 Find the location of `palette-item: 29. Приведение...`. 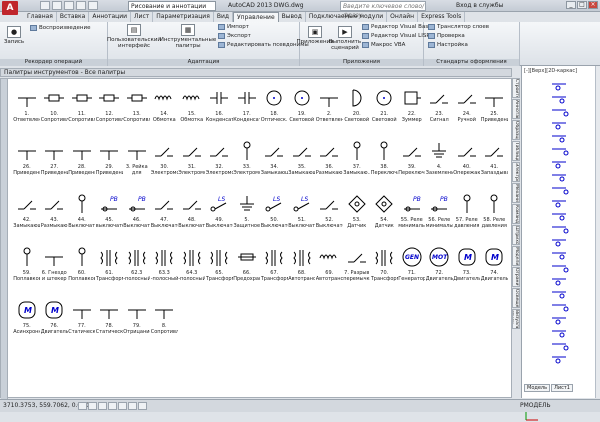

palette-item: 29. Приведение... is located at coordinates (110, 162).